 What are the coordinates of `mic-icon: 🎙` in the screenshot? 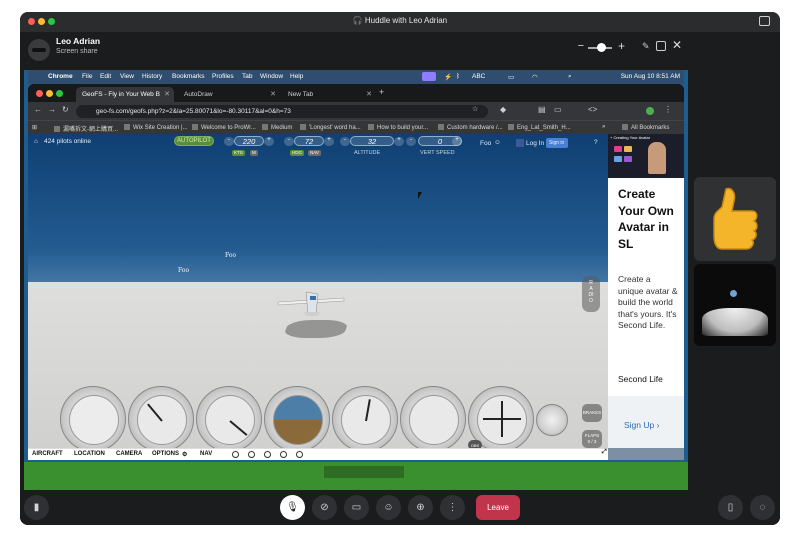 It's located at (292, 507).